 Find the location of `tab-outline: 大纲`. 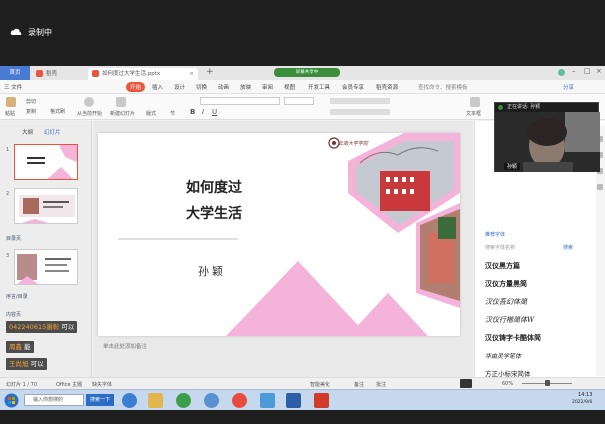

tab-outline: 大纲 is located at coordinates (27, 132).